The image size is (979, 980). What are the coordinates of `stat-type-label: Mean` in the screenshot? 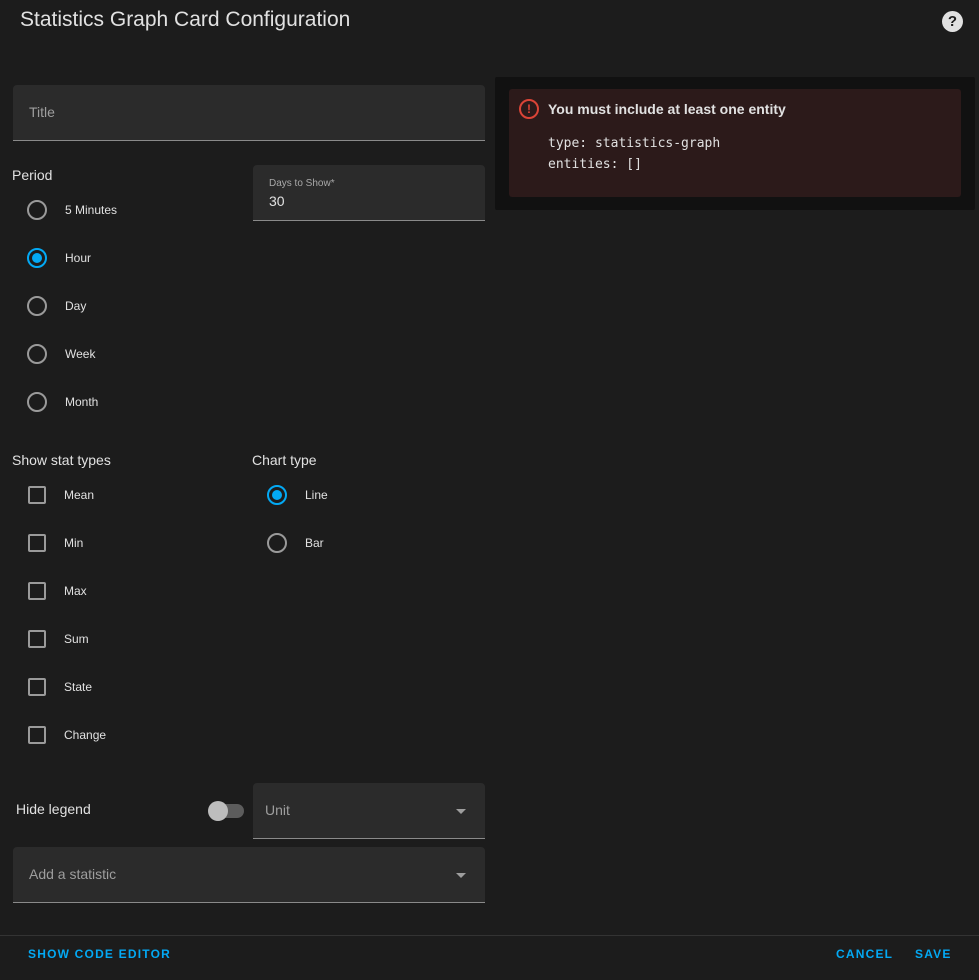 It's located at (79, 495).